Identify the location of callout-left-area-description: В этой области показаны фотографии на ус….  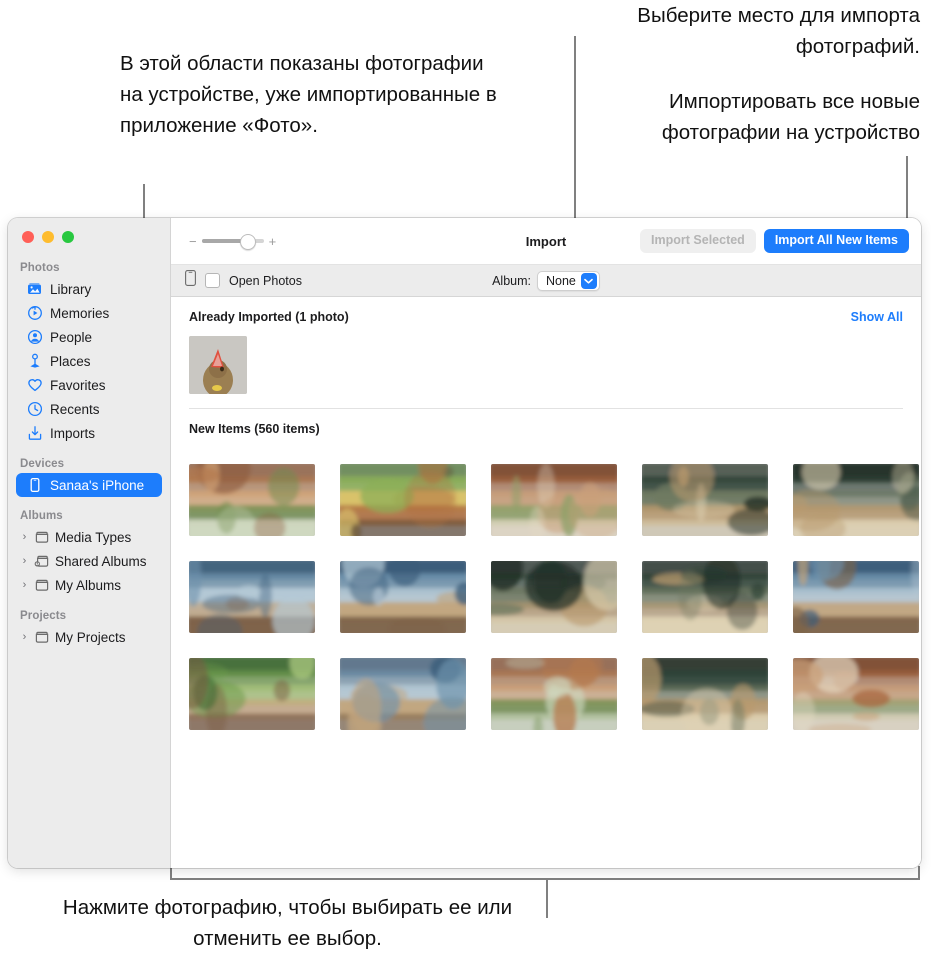
(308, 94).